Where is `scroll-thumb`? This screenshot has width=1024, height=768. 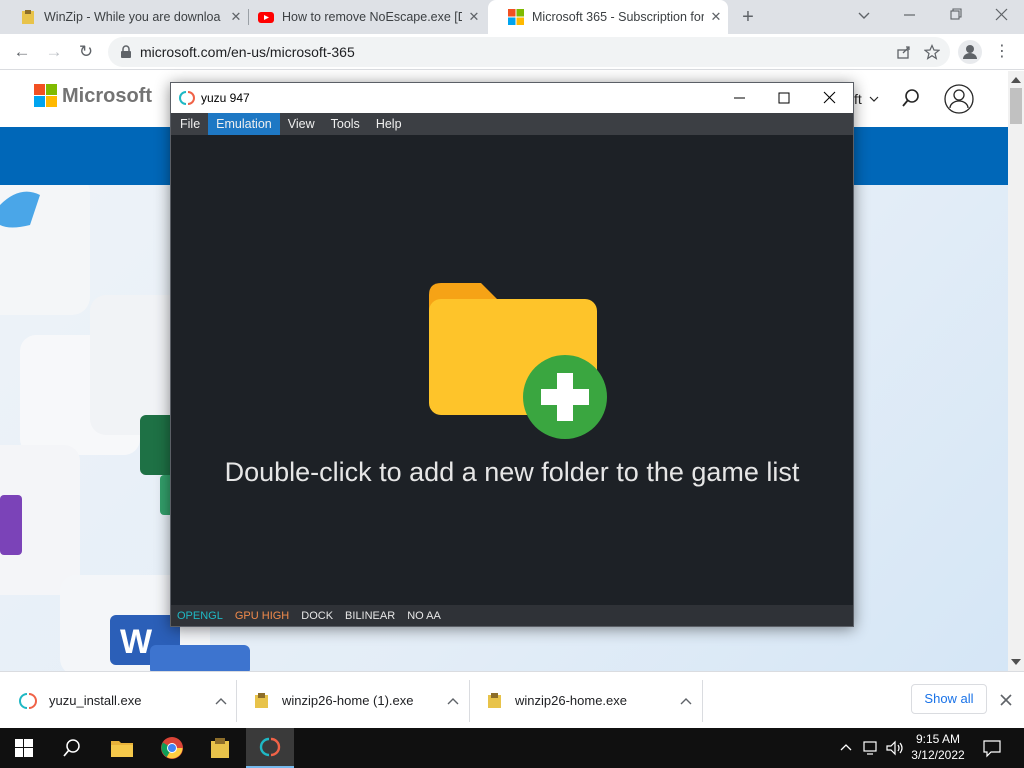 scroll-thumb is located at coordinates (1016, 106).